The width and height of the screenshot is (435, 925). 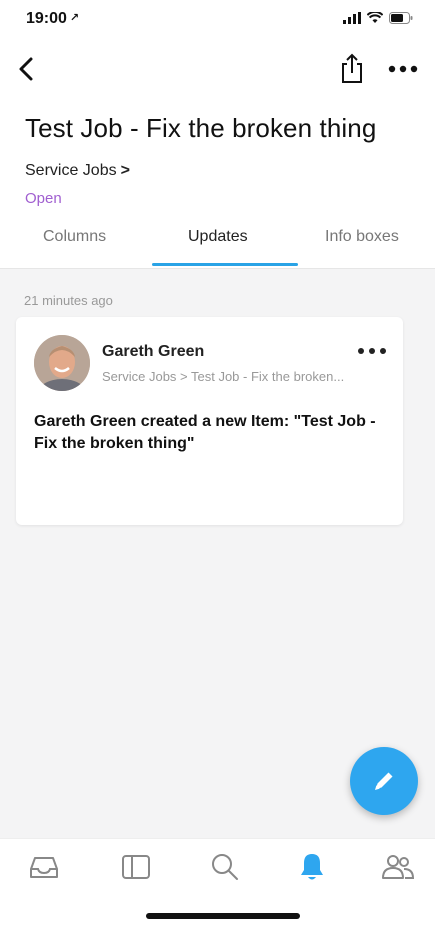 I want to click on share-button, so click(x=352, y=68).